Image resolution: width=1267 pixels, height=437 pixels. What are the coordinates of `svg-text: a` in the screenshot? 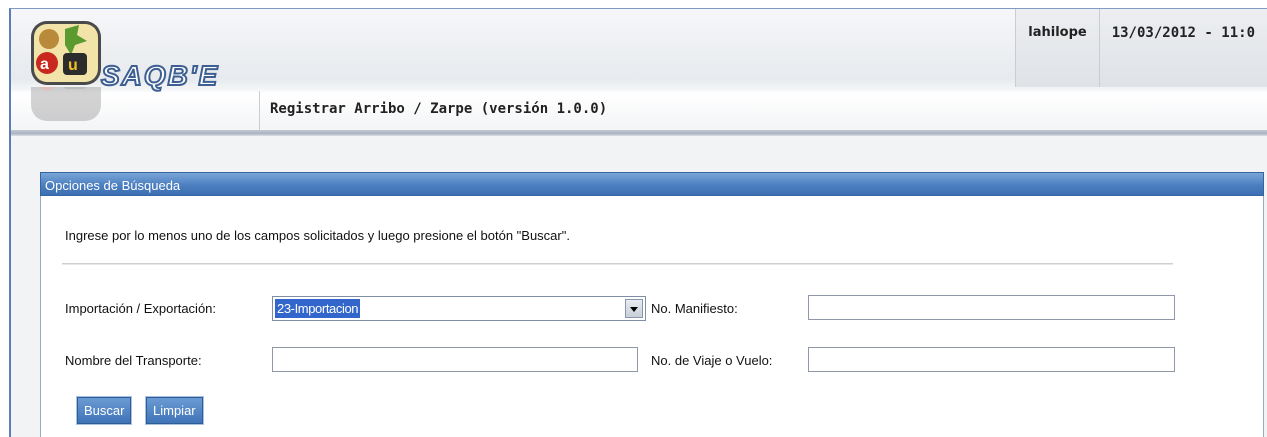 It's located at (44, 64).